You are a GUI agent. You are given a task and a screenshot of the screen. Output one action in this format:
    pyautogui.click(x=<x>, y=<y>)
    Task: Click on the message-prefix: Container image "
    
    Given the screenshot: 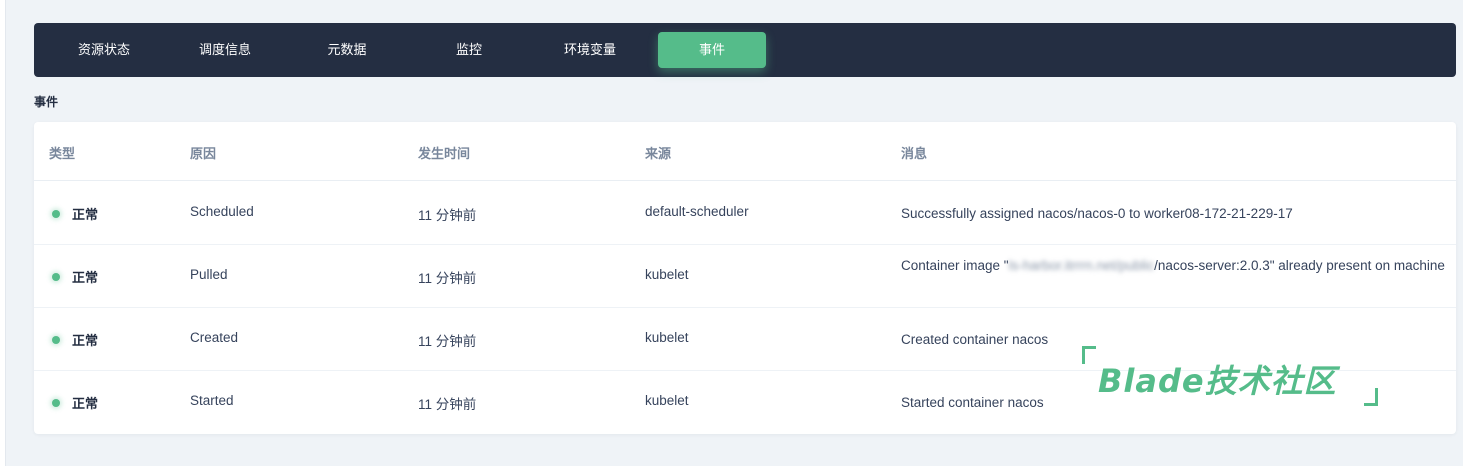 What is the action you would take?
    pyautogui.click(x=955, y=265)
    